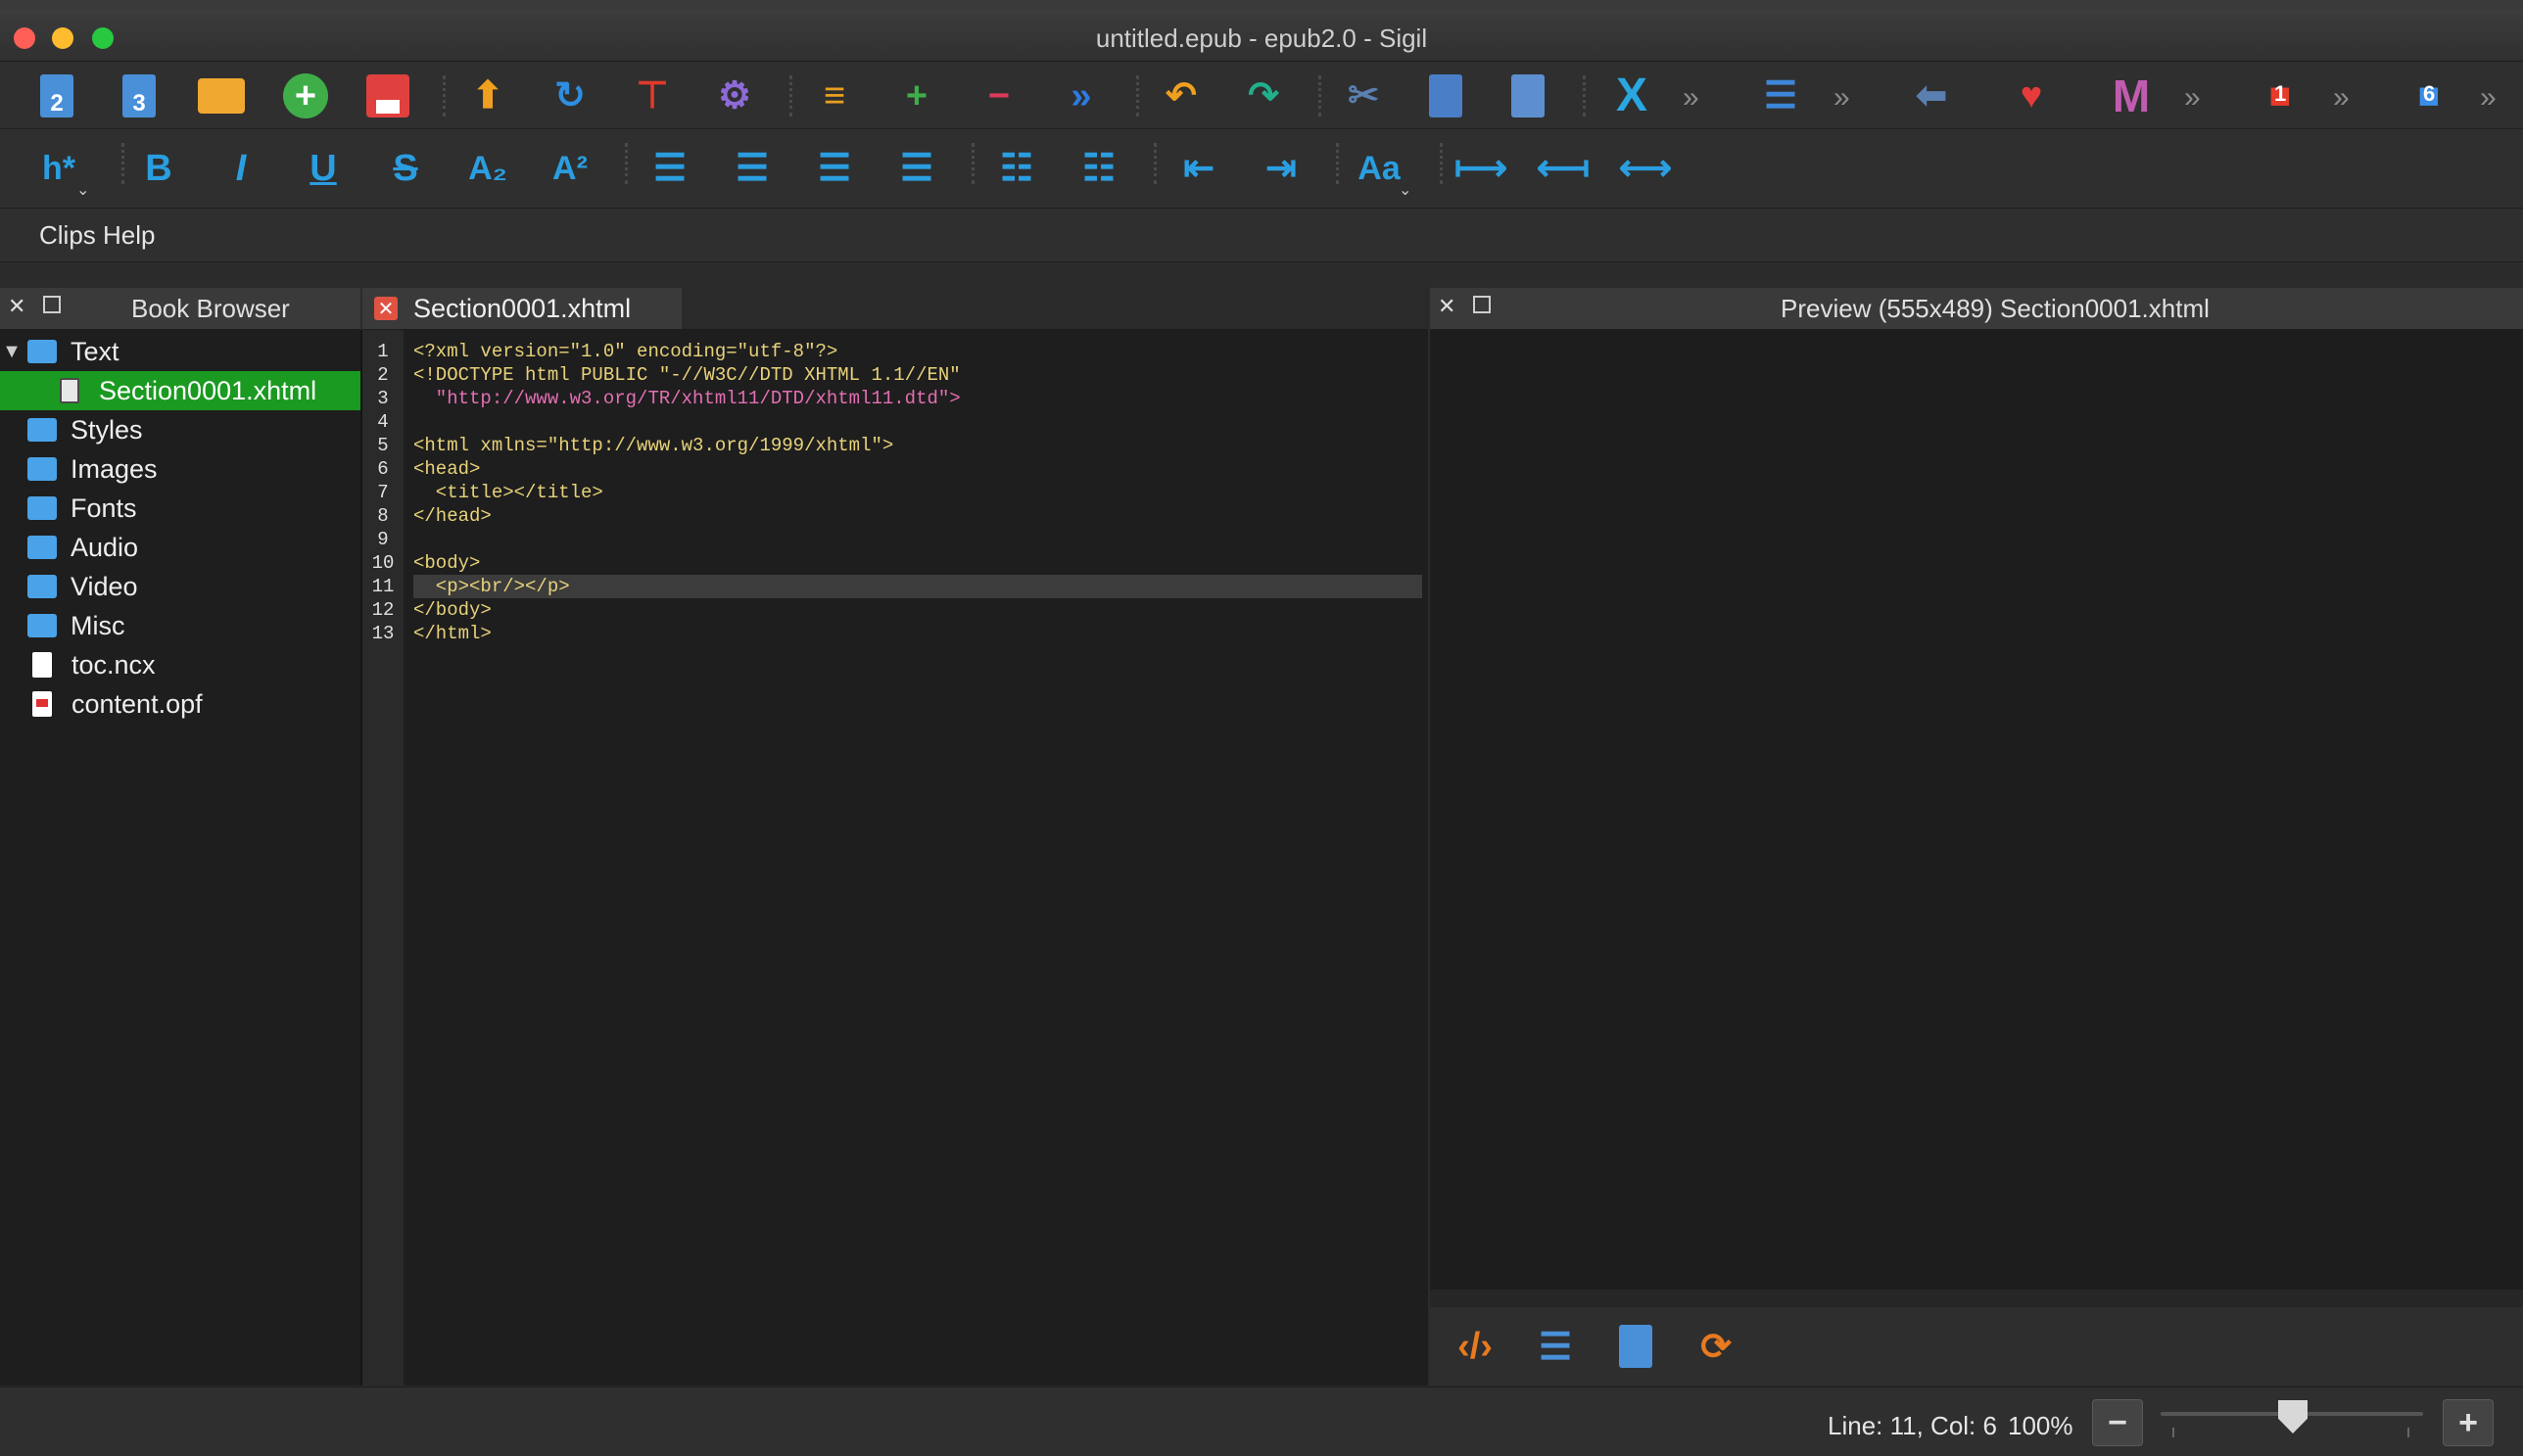  Describe the element at coordinates (999, 95) in the screenshot. I see `remove-icon: −` at that location.